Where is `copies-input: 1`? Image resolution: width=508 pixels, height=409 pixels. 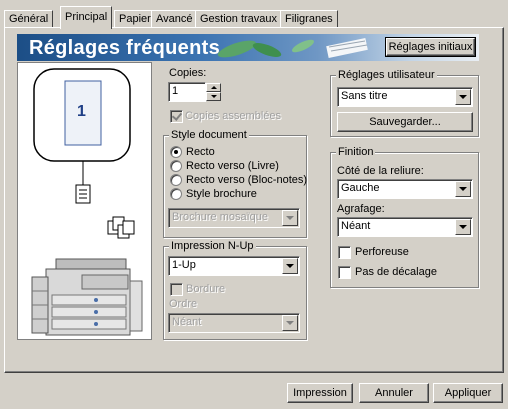 copies-input: 1 is located at coordinates (187, 92).